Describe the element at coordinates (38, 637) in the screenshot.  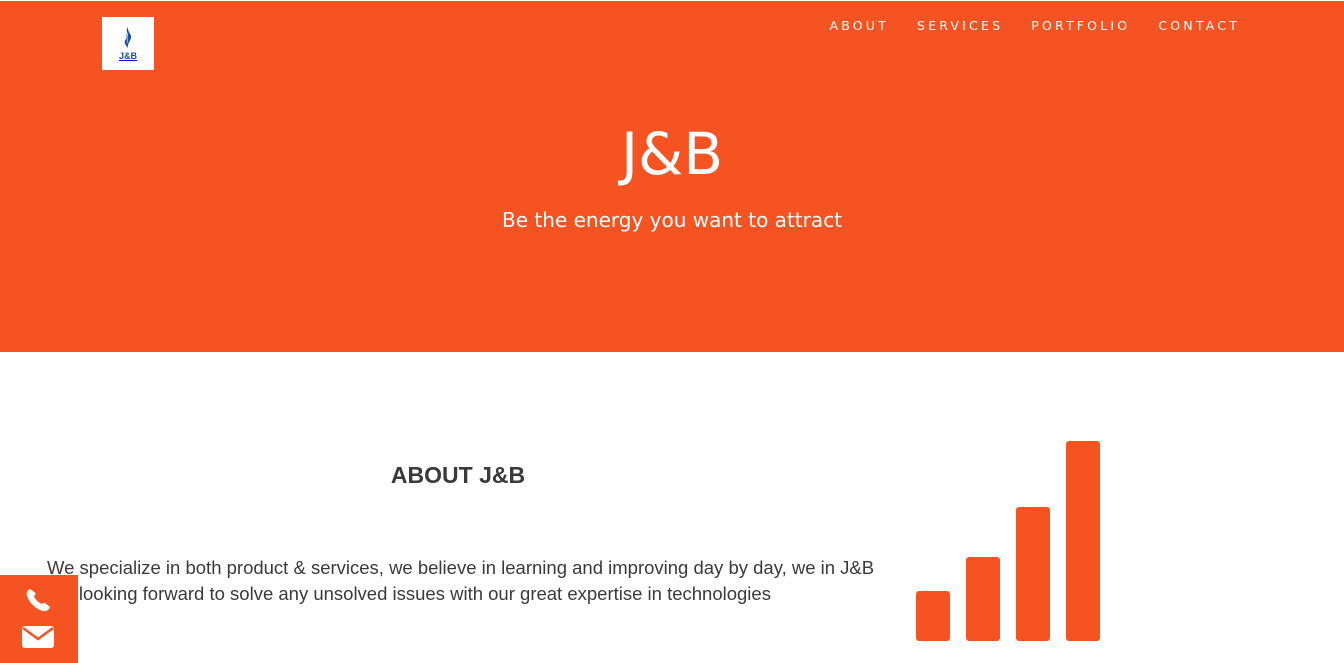
I see `mail-icon` at that location.